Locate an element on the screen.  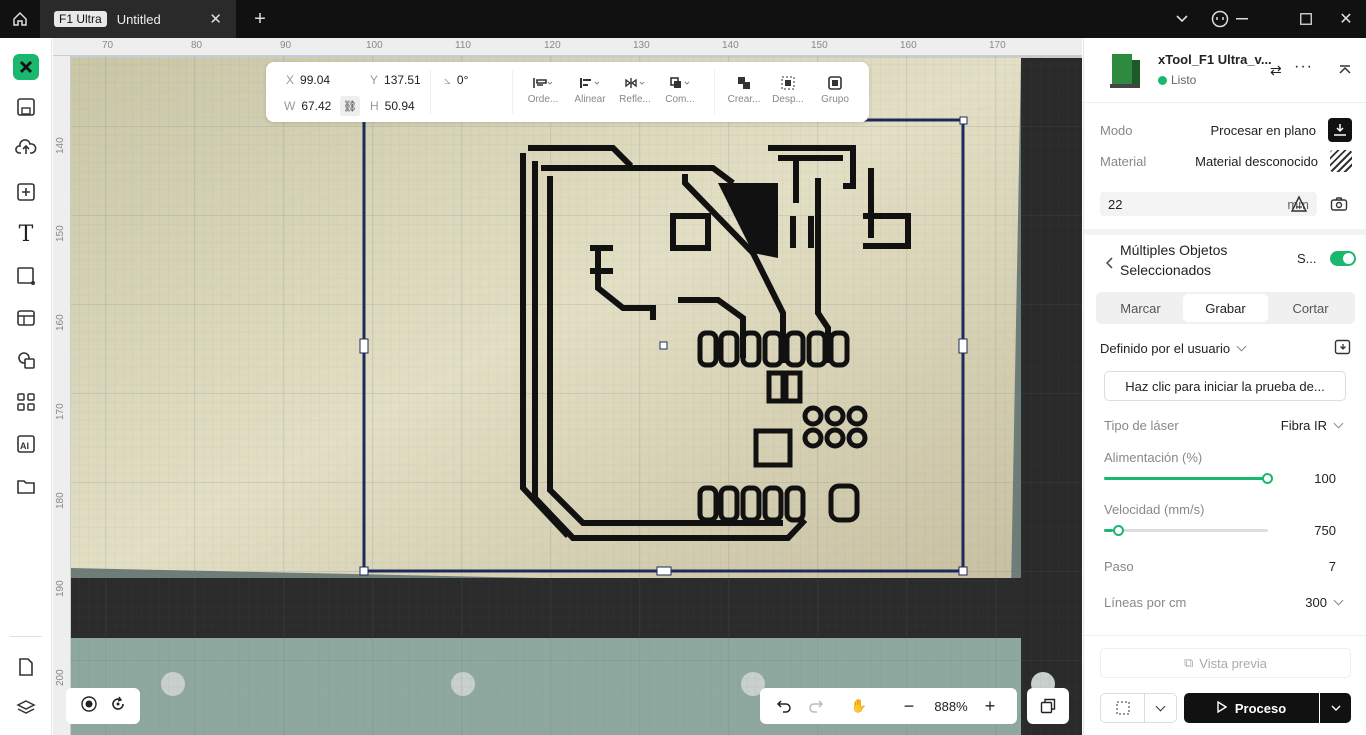
preview-button: ⧉ Vista previa is located at coordinates (1225, 663).